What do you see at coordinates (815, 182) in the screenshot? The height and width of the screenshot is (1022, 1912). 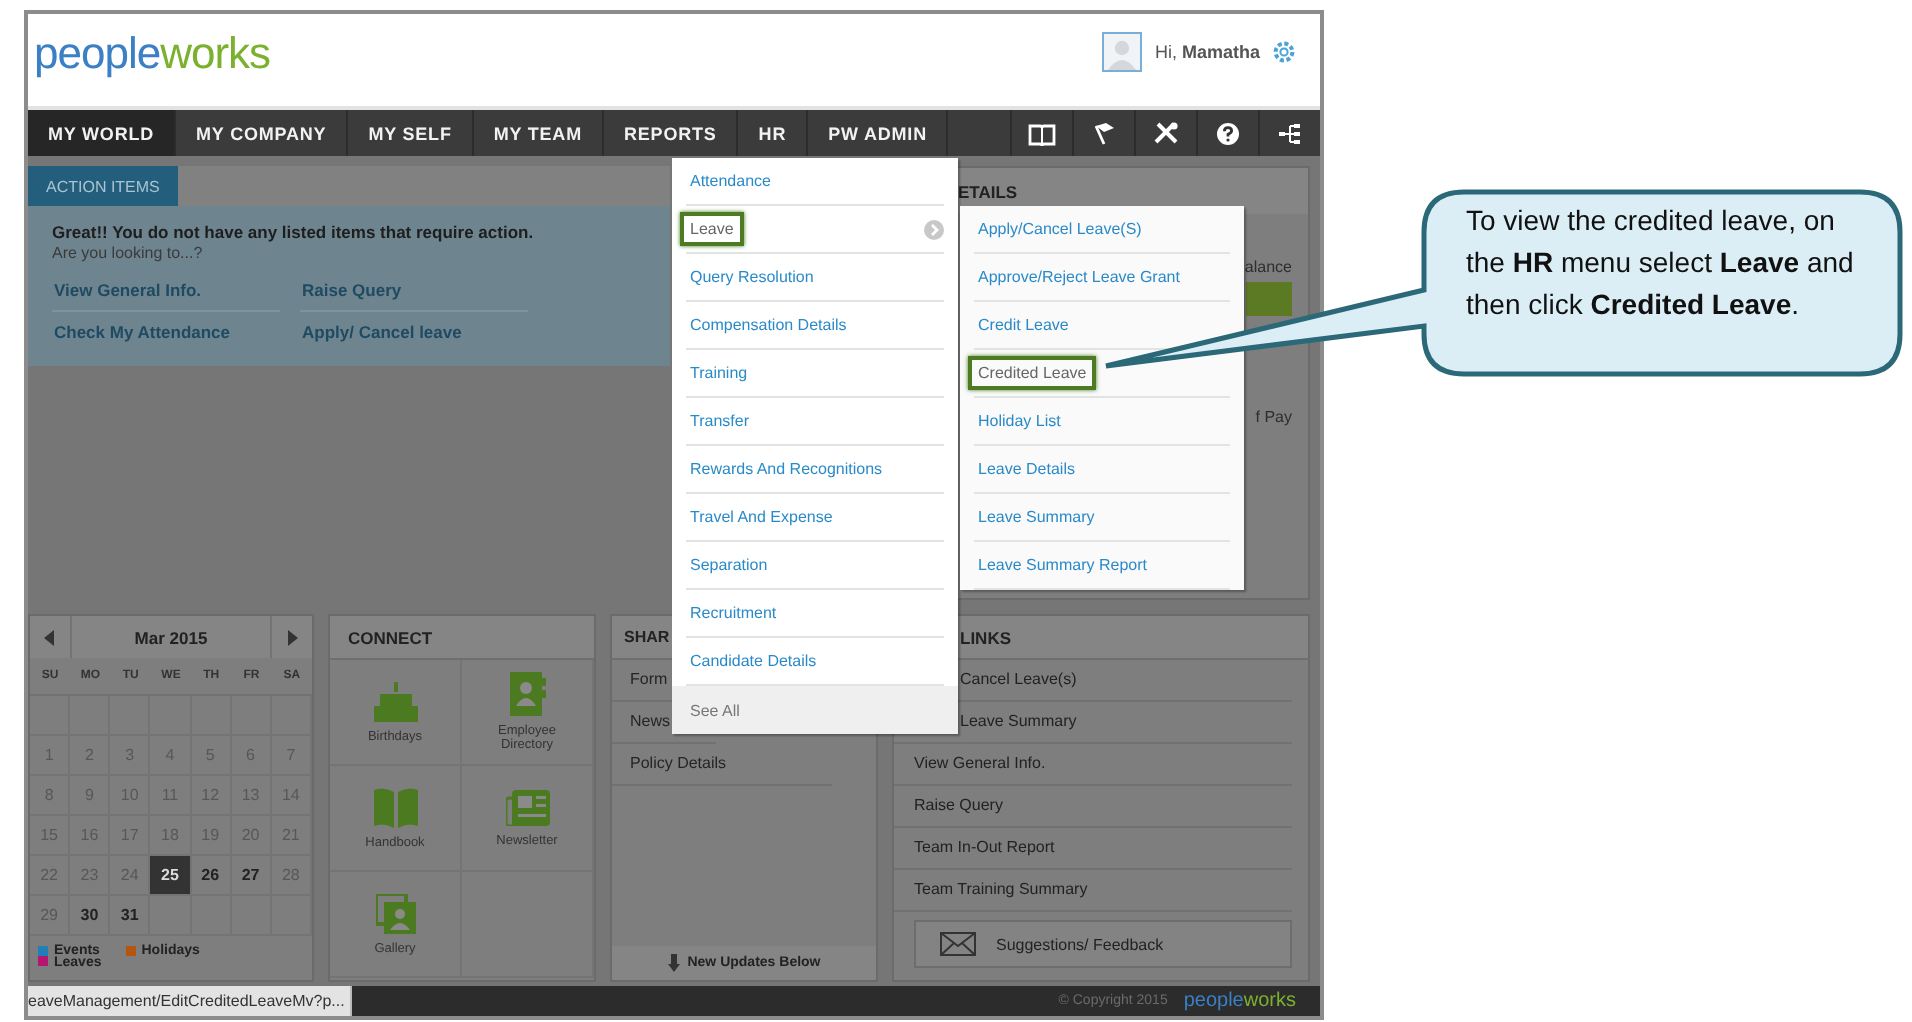 I see `menu-item: Attendance` at bounding box center [815, 182].